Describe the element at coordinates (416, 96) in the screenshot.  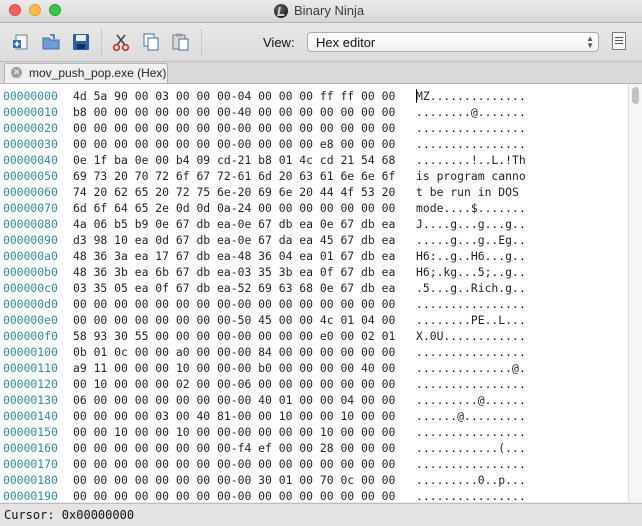
I see `text-cursor` at that location.